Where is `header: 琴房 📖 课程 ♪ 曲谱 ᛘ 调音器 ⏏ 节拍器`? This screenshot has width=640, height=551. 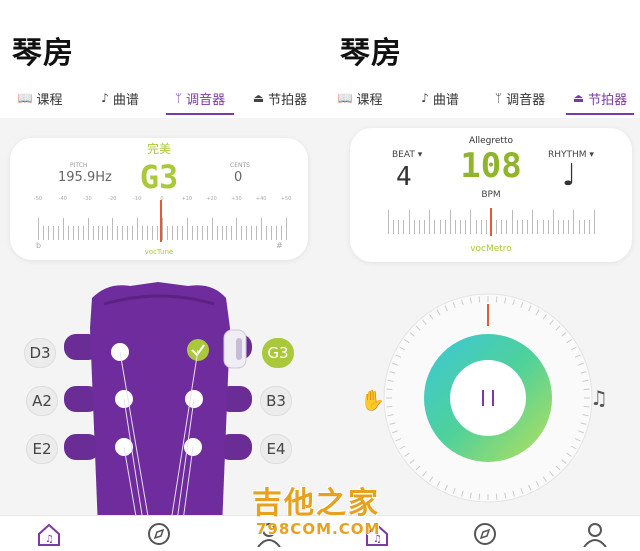
header: 琴房 📖 课程 ♪ 曲谱 ᛘ 调音器 ⏏ 节拍器 is located at coordinates (480, 59).